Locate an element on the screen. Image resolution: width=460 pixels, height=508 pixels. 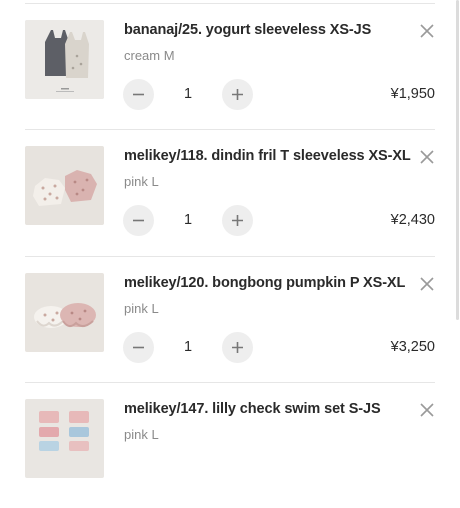
item-price: ¥3,250 is located at coordinates (412, 347).